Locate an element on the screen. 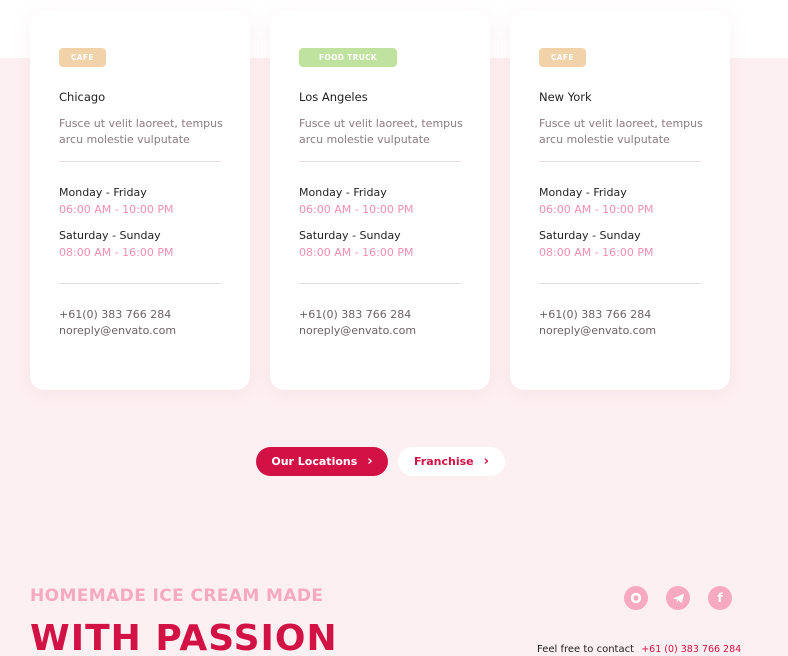  telegram-icon is located at coordinates (678, 598).